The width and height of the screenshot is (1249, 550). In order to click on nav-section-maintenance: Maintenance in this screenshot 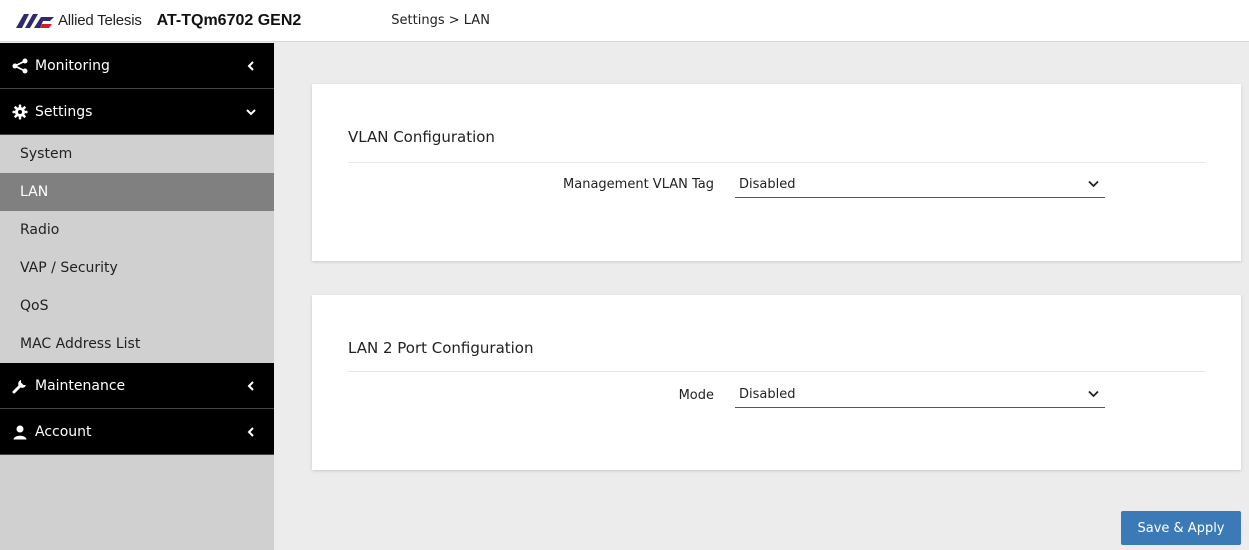, I will do `click(137, 386)`.